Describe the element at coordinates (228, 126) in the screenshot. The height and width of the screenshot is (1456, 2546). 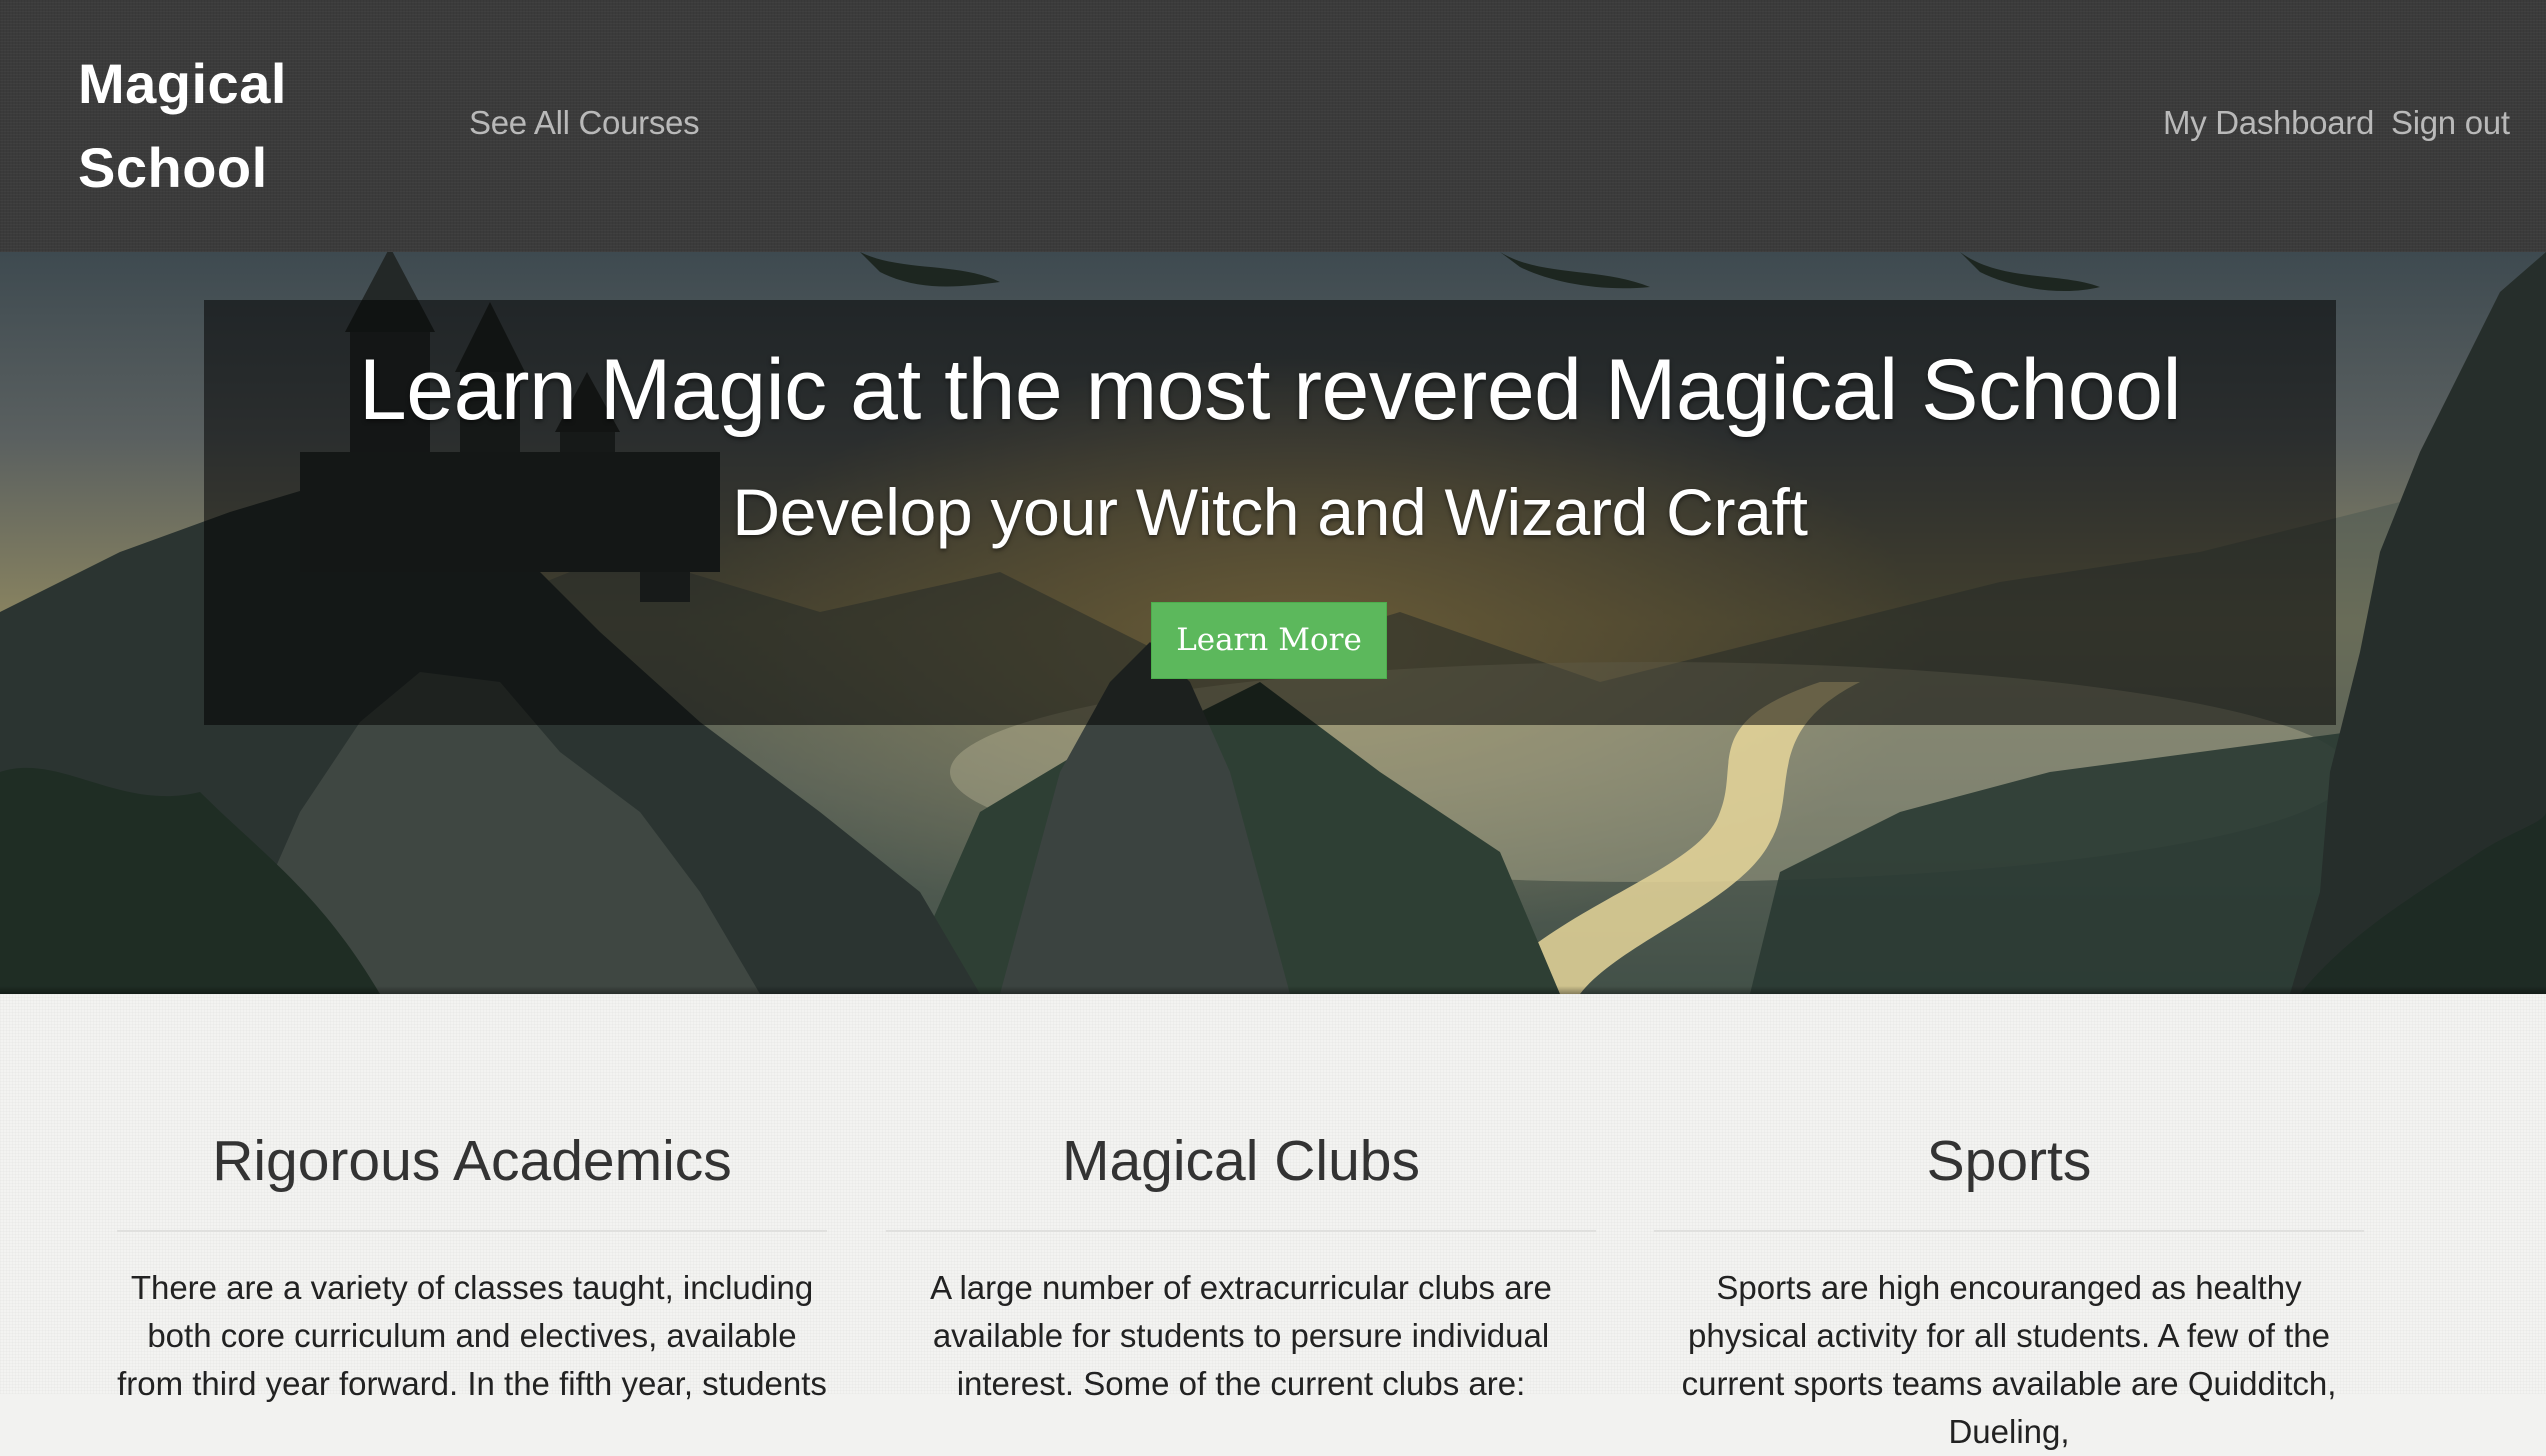
I see `brand-logo-link: Magical School` at that location.